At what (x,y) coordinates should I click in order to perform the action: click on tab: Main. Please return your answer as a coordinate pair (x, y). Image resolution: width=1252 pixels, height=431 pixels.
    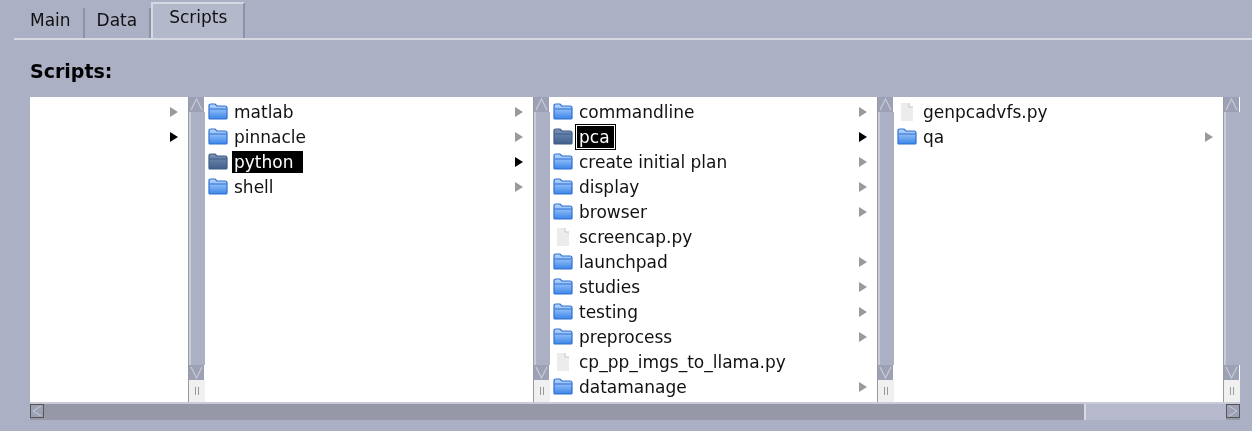
    Looking at the image, I should click on (51, 23).